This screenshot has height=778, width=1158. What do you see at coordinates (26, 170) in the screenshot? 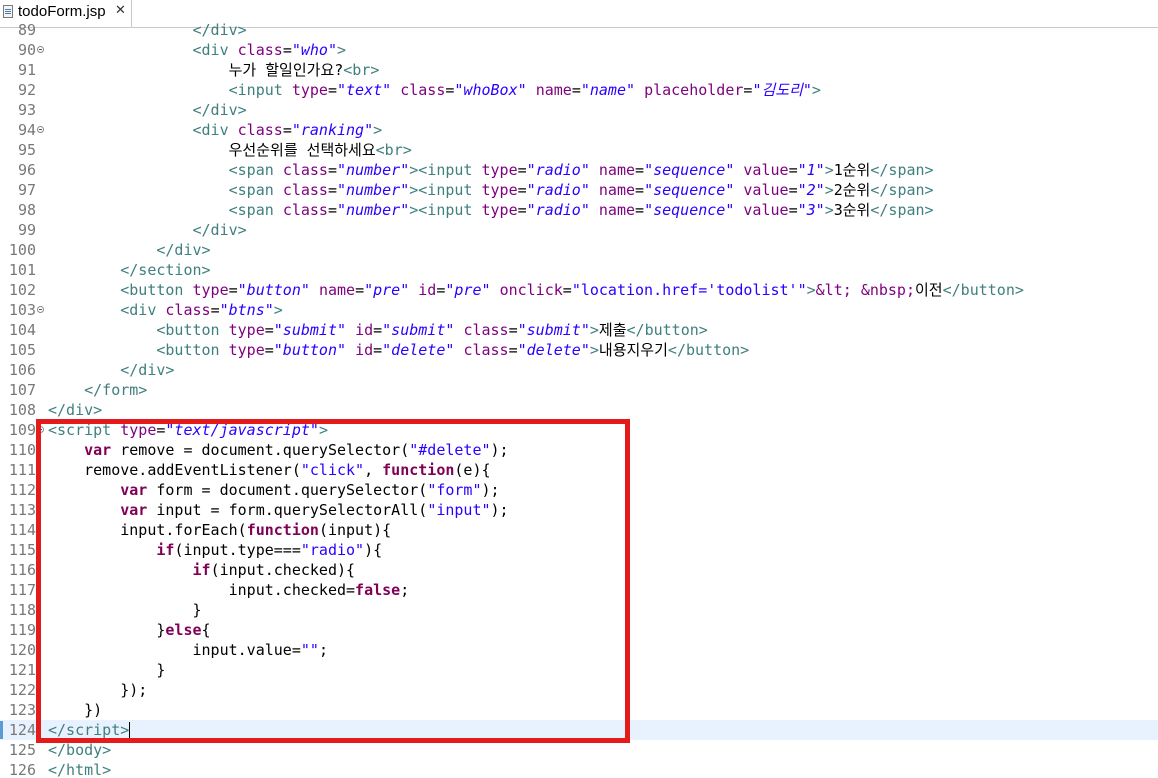
I see `line-number: 96` at bounding box center [26, 170].